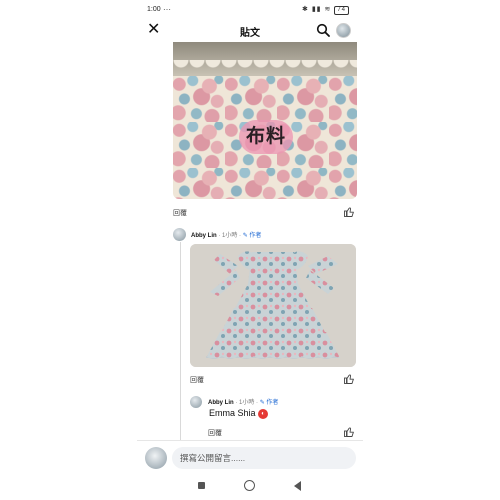 The height and width of the screenshot is (500, 500). Describe the element at coordinates (196, 402) in the screenshot. I see `reply-avatar` at that location.